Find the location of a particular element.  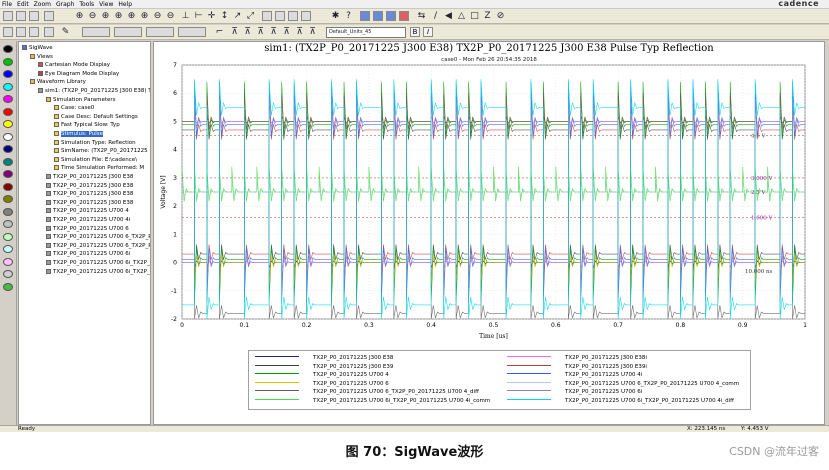

tree-item: Time Simulation Performed: M is located at coordinates (99, 168).